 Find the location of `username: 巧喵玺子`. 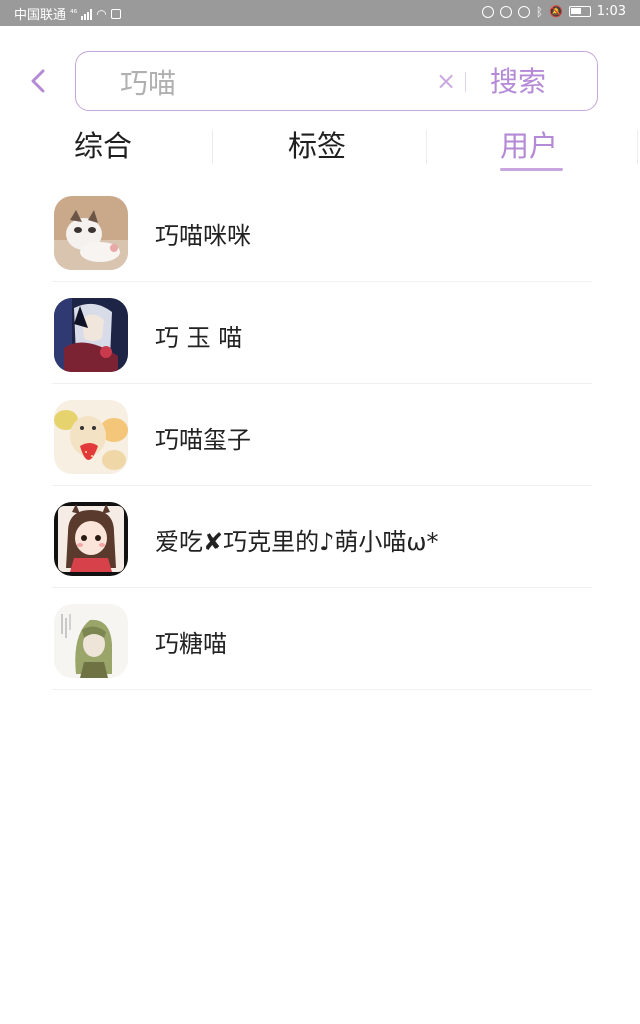

username: 巧喵玺子 is located at coordinates (203, 440).